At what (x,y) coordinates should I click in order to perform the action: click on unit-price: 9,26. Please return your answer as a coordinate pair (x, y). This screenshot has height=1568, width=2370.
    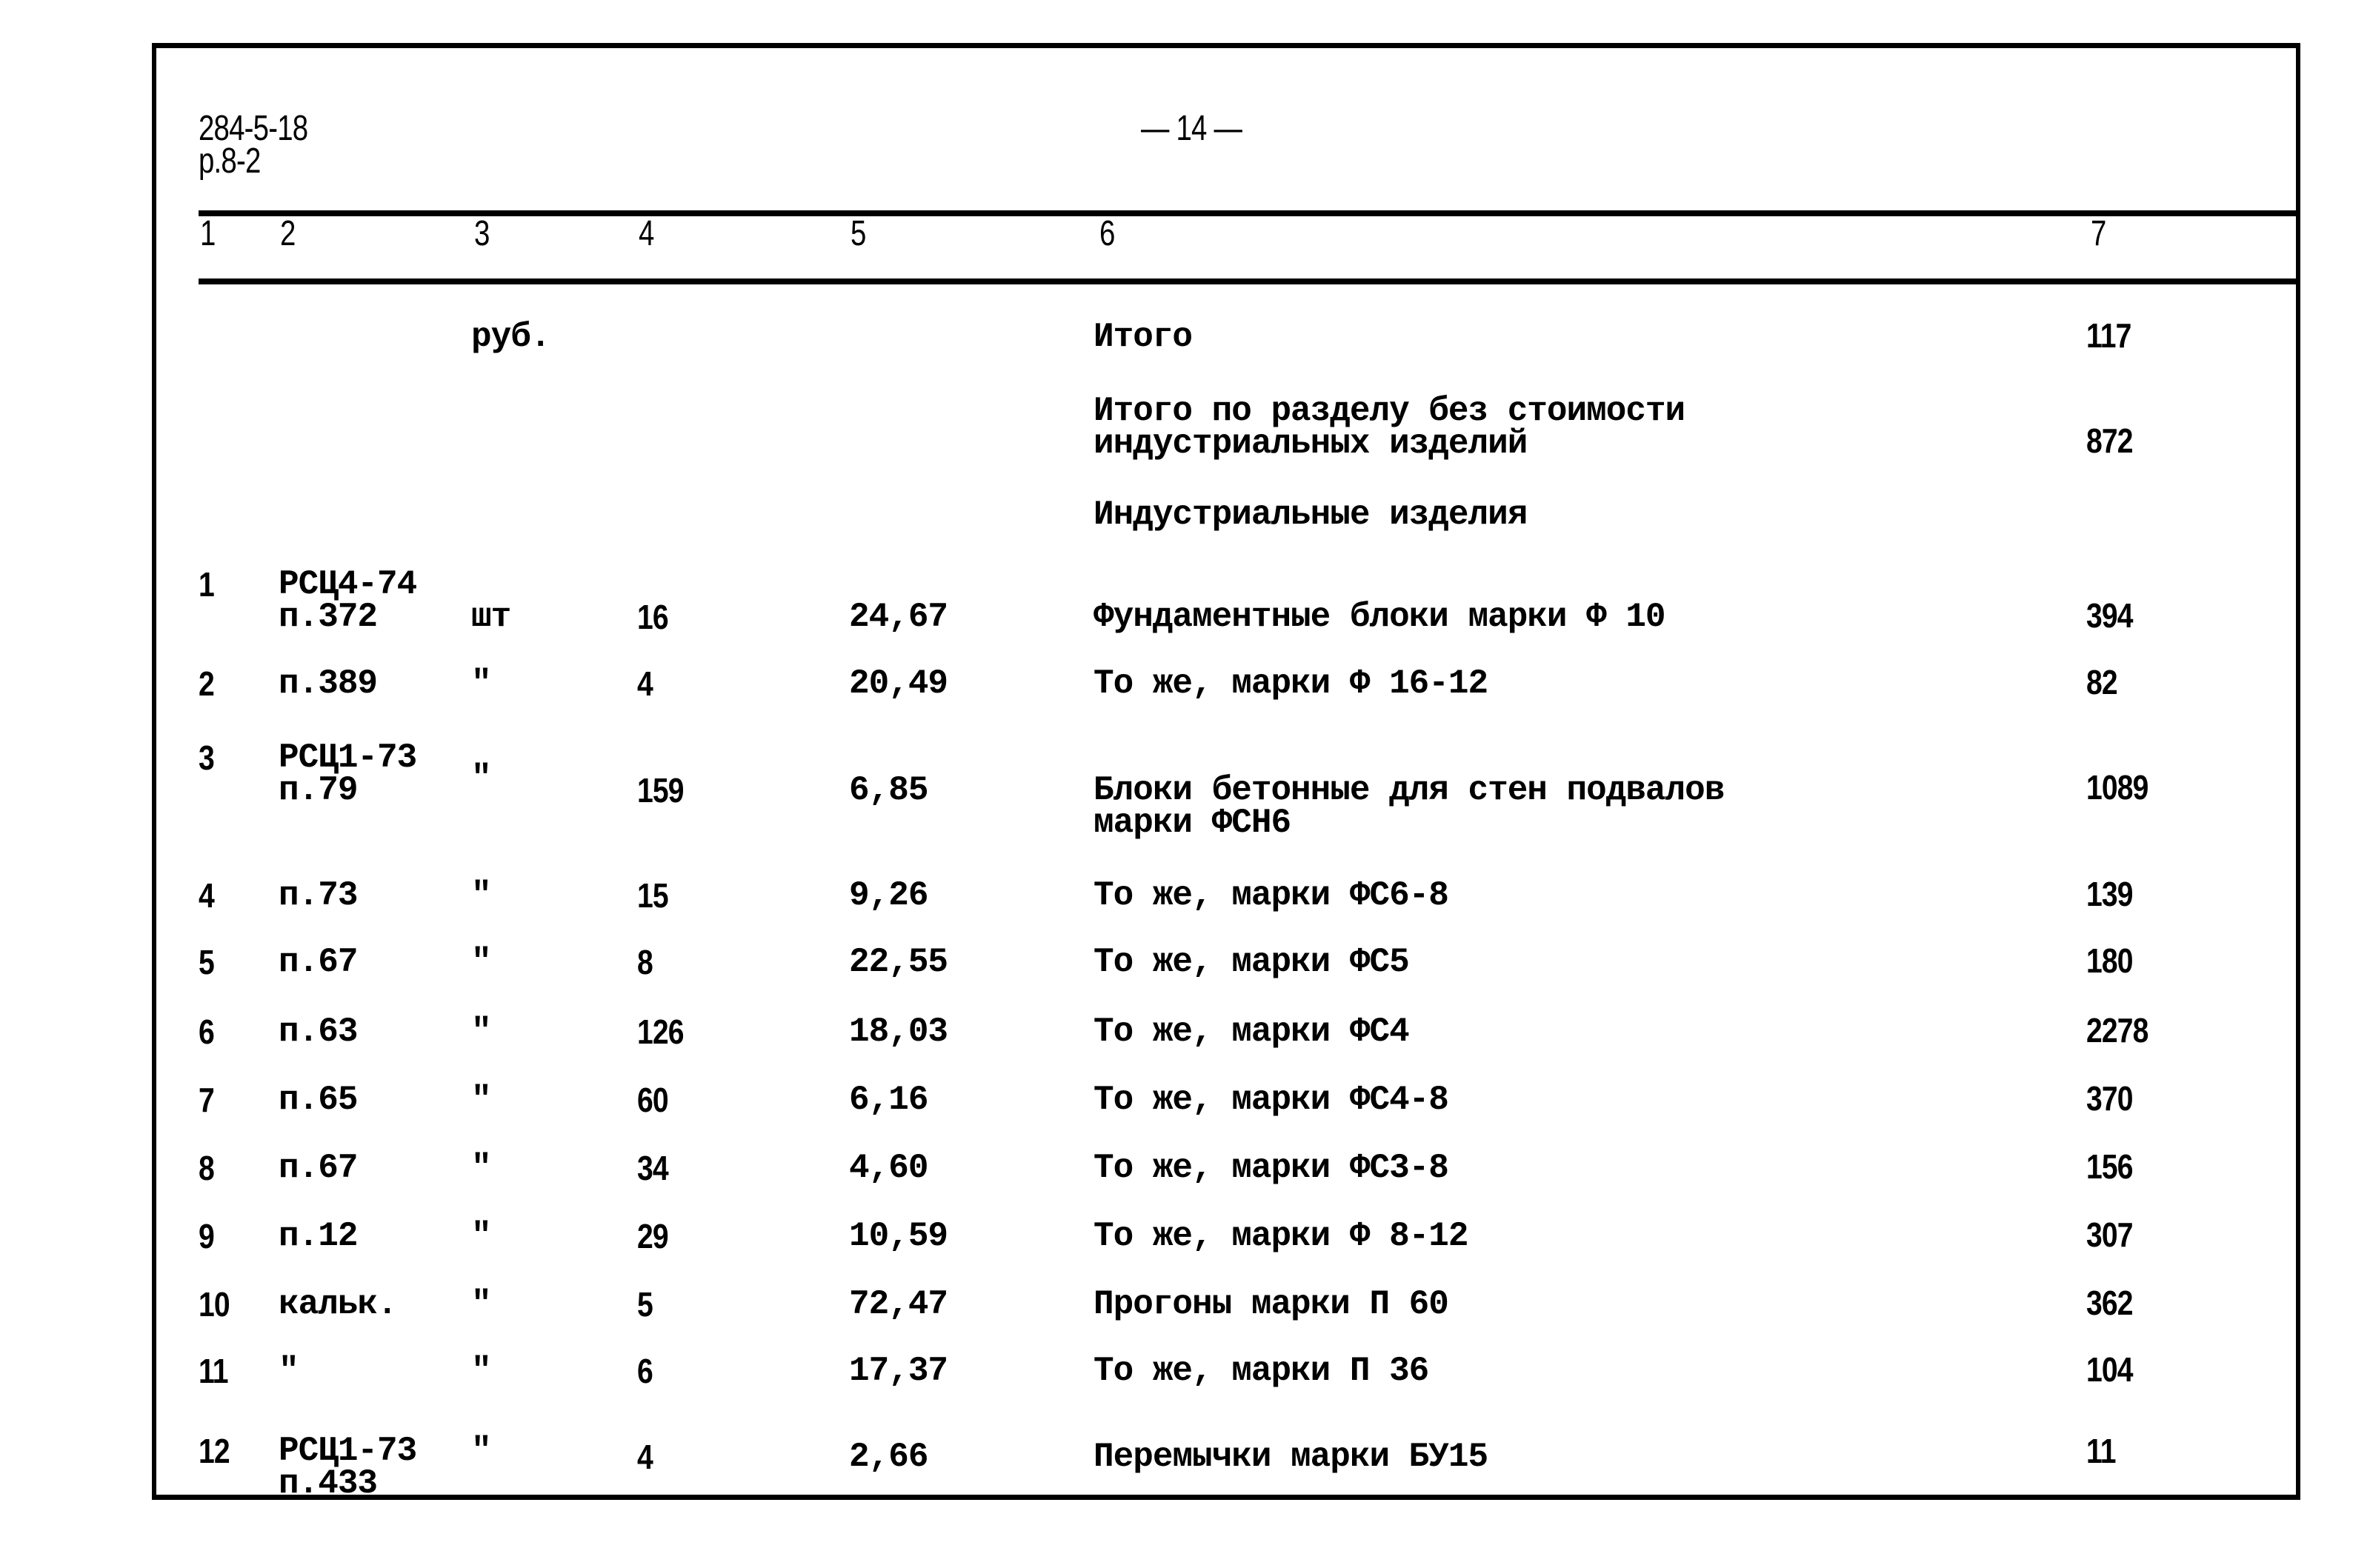
    Looking at the image, I should click on (888, 896).